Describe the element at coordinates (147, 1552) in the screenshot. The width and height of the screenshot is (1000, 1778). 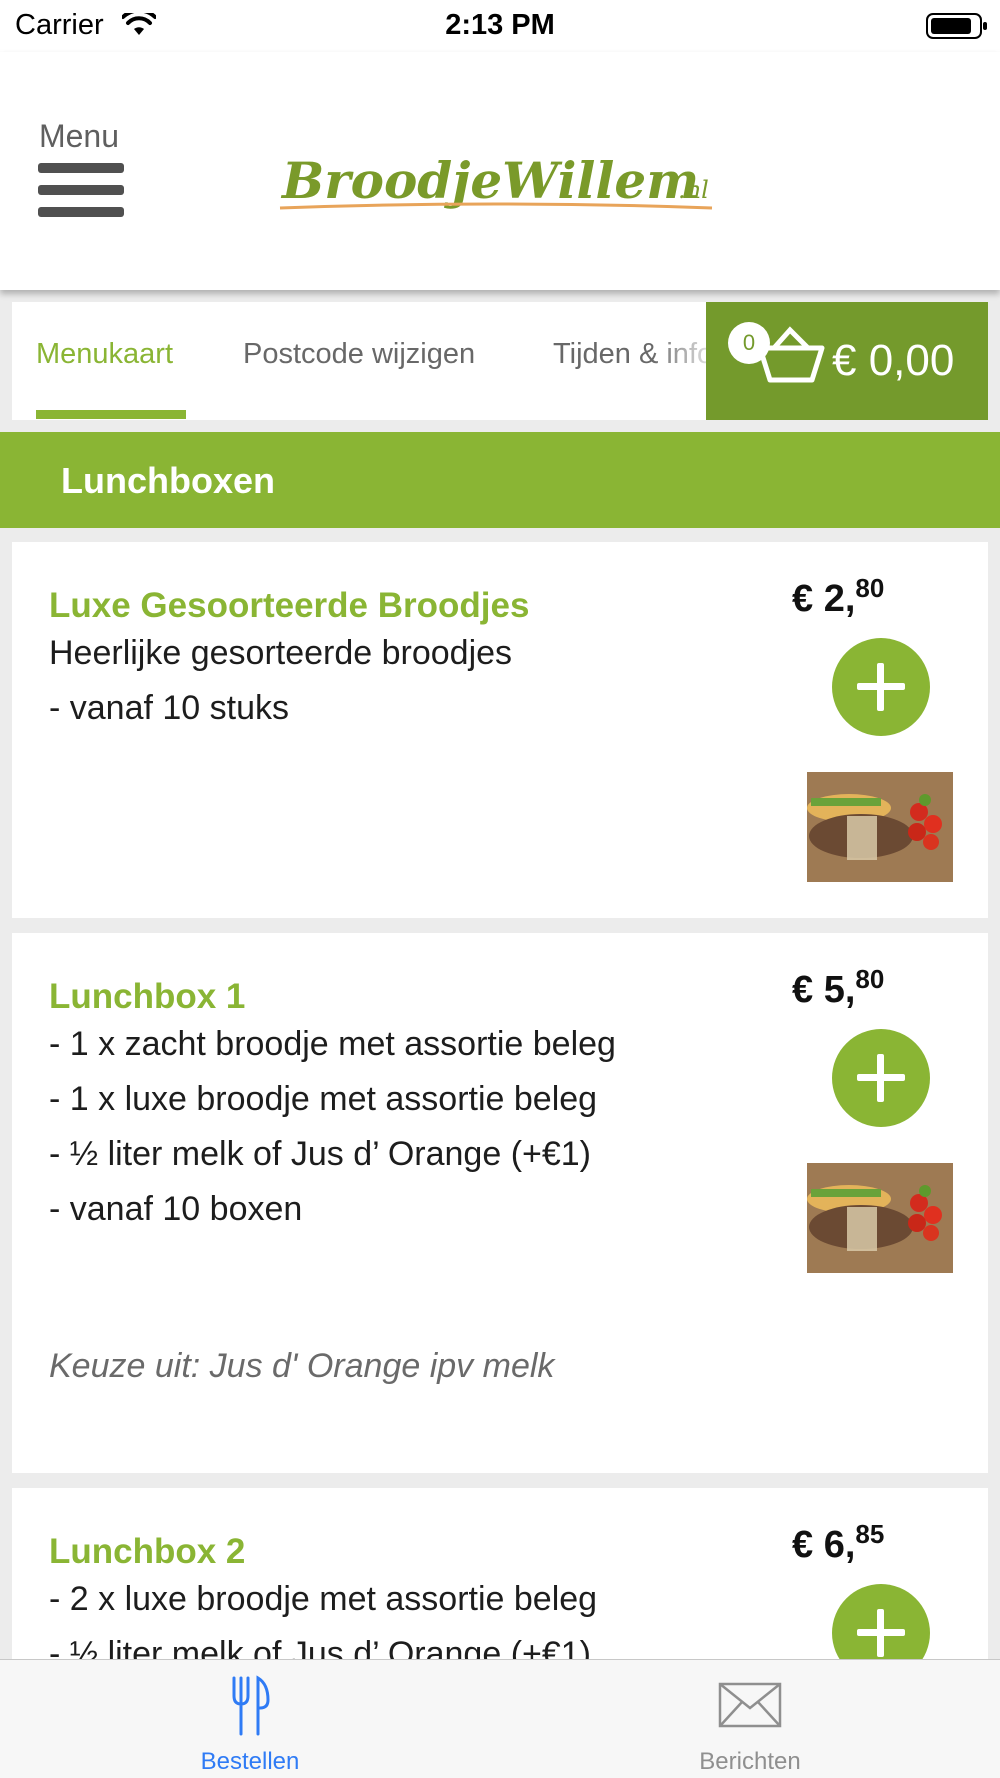
I see `product-title: Lunchbox 2` at that location.